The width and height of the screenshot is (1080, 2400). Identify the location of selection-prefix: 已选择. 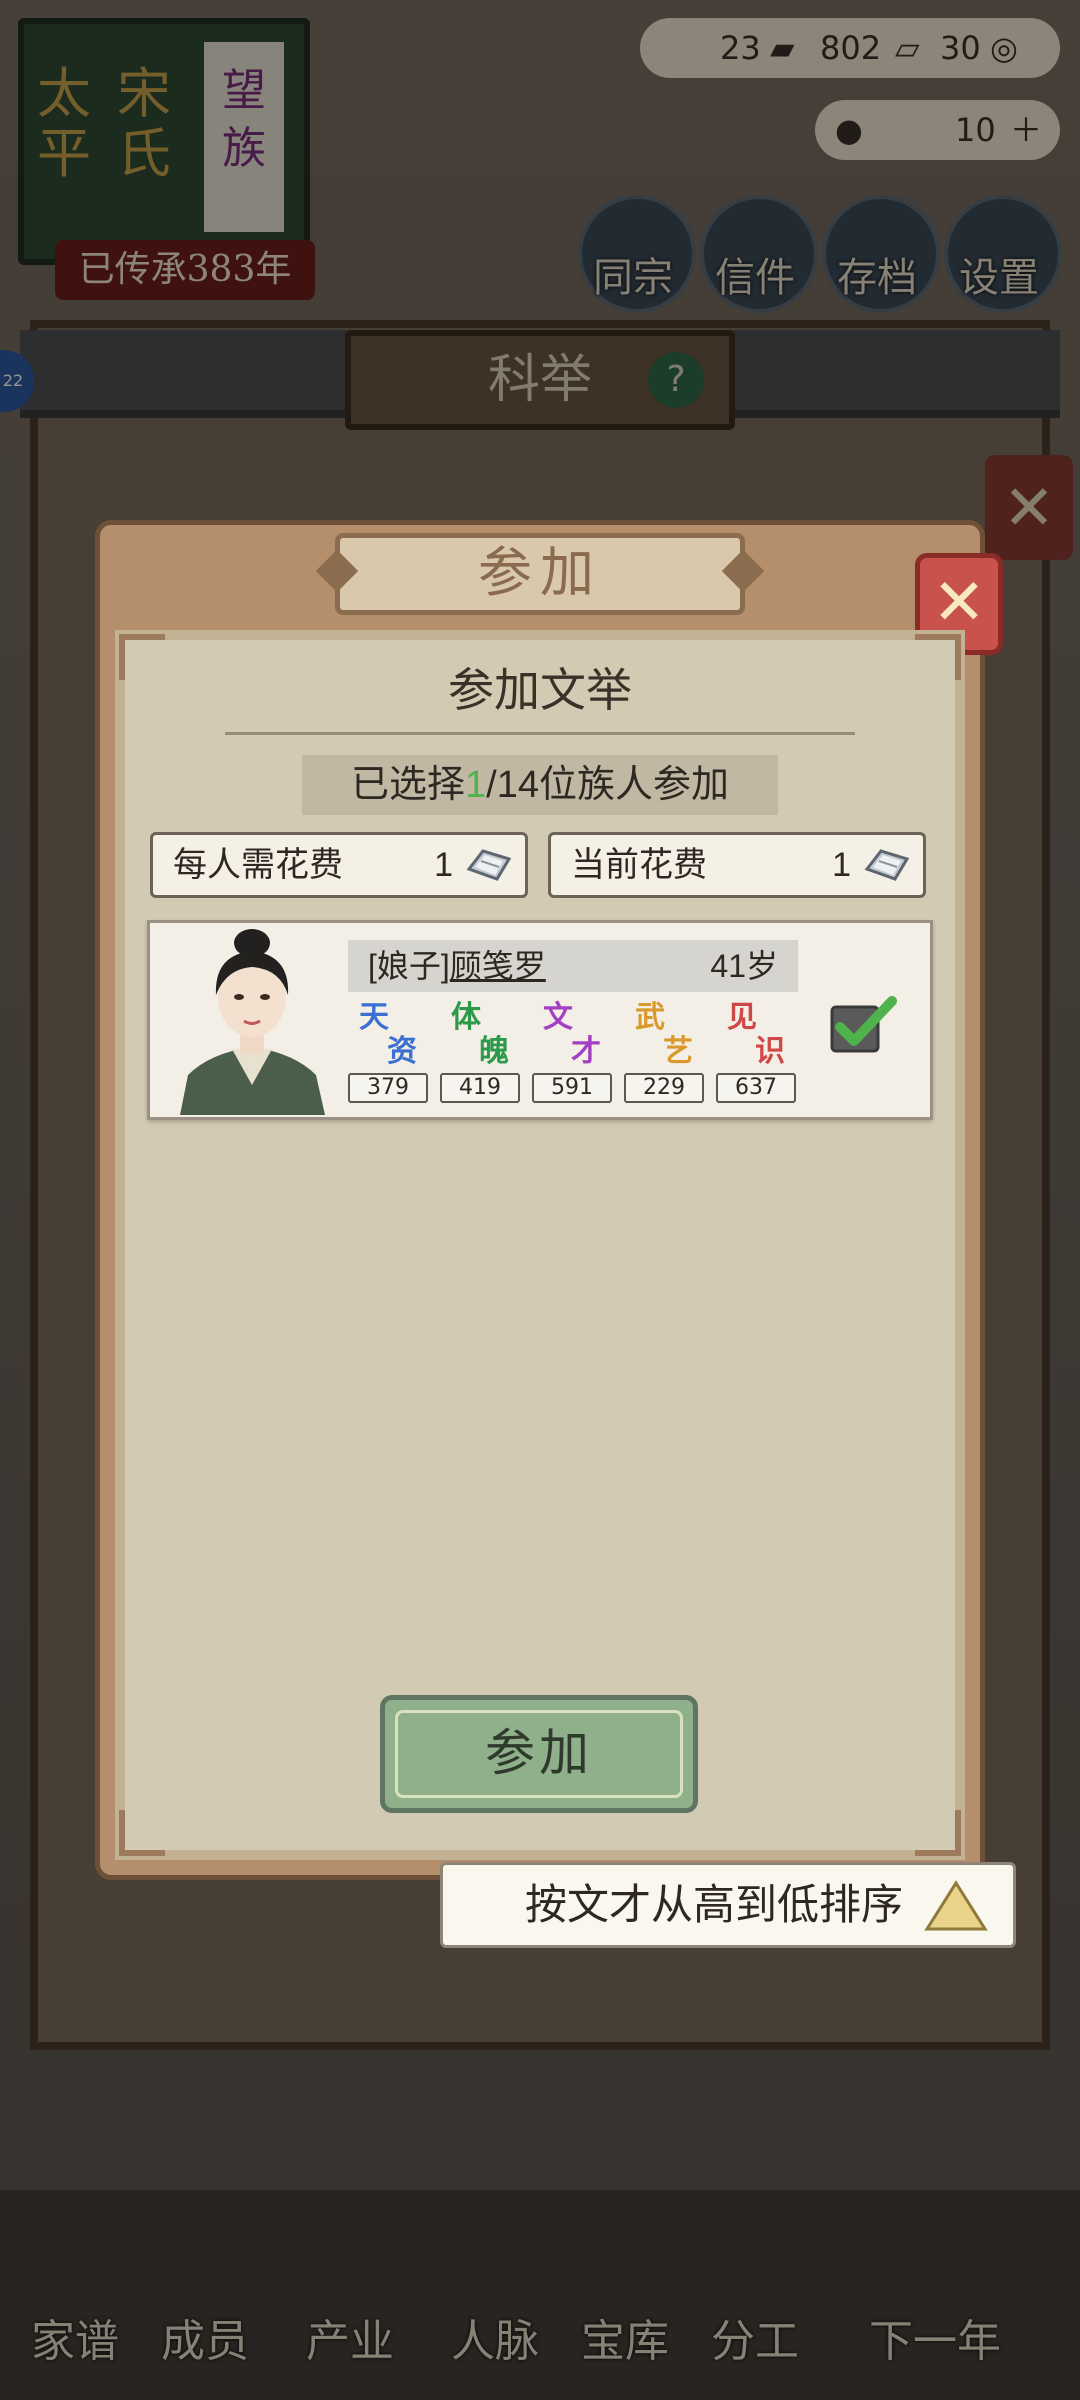
(408, 785).